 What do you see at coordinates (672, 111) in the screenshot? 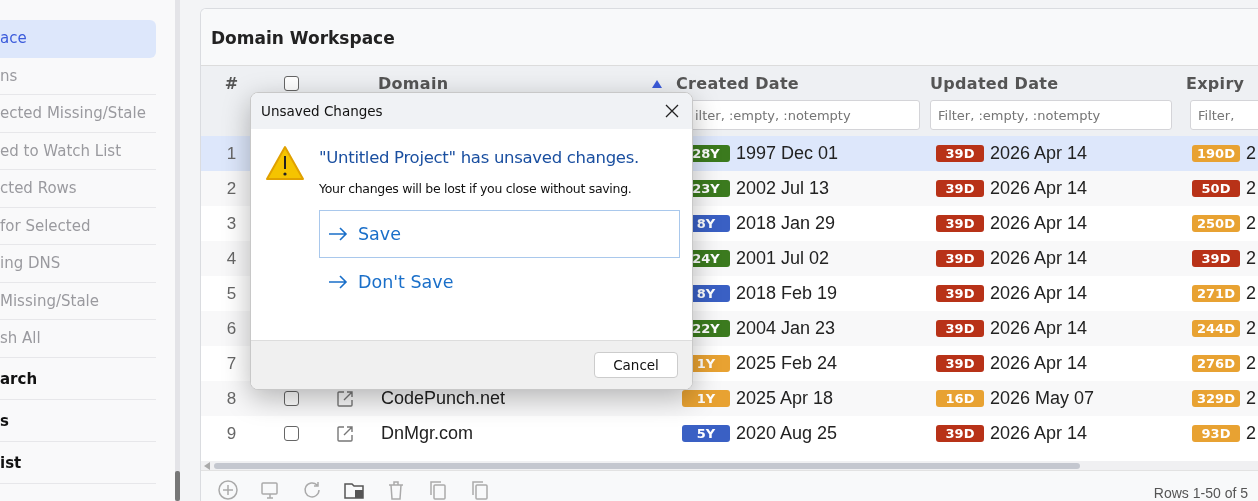
I see `close-icon` at bounding box center [672, 111].